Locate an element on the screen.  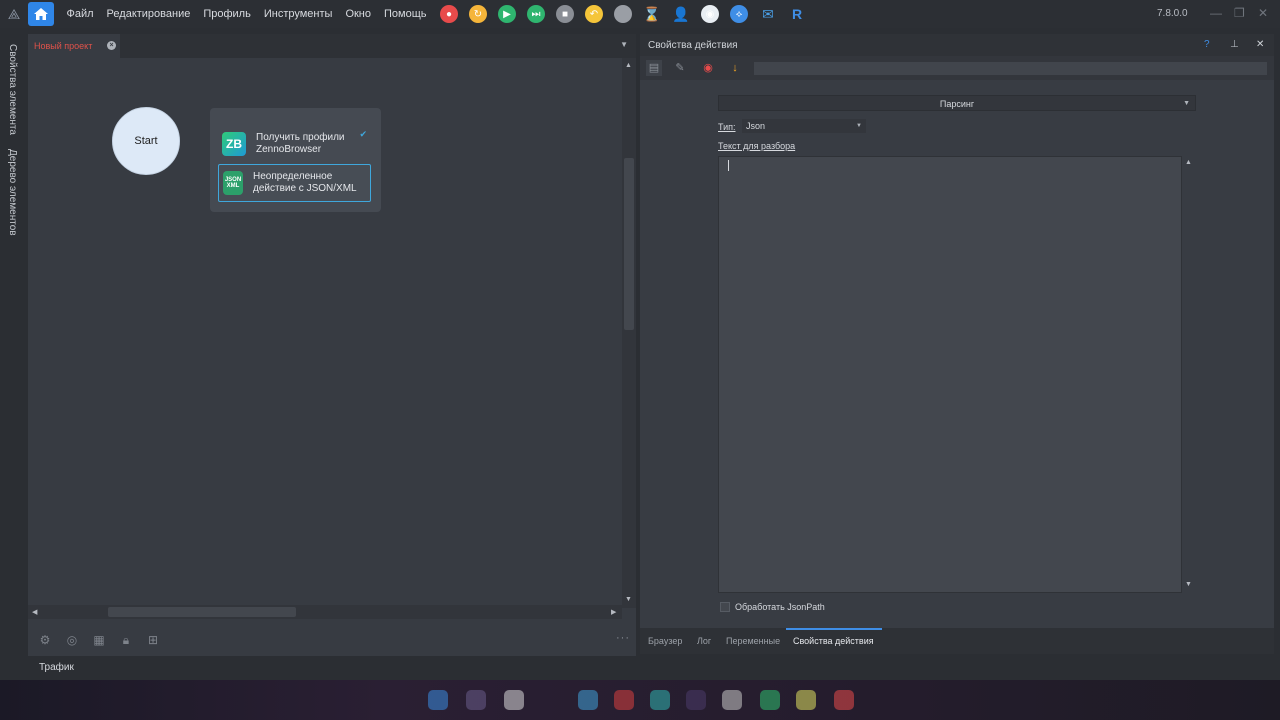
menu-help: Помощь is located at coordinates (406, 14).